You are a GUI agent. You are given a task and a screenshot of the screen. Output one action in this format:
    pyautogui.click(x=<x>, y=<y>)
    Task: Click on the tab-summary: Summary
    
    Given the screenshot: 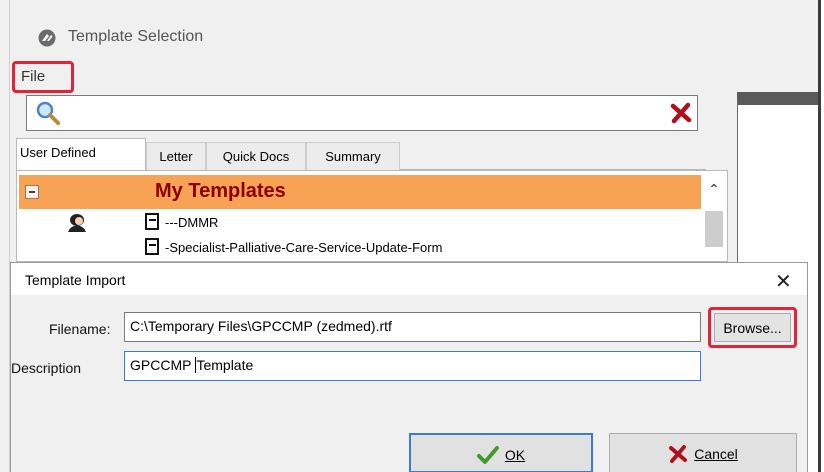 What is the action you would take?
    pyautogui.click(x=353, y=156)
    